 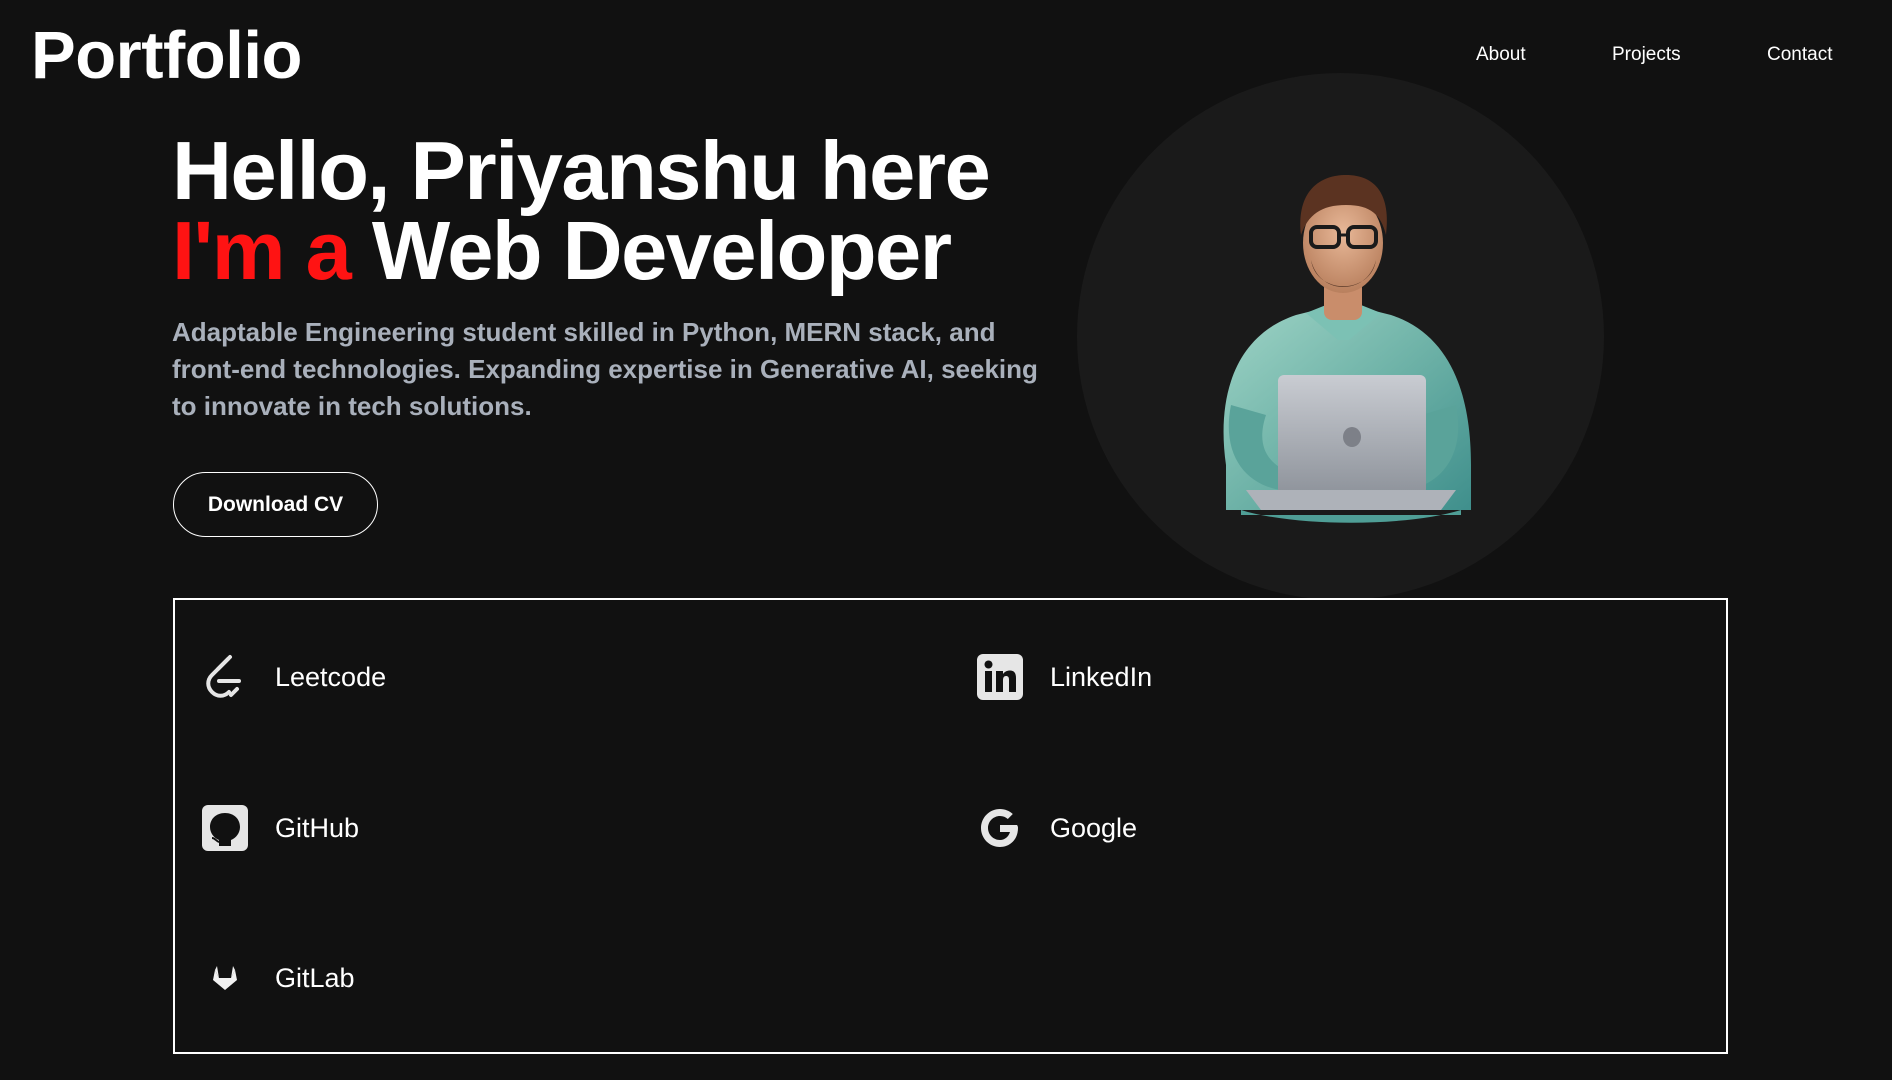 What do you see at coordinates (661, 250) in the screenshot?
I see `hero-role: Web Developer` at bounding box center [661, 250].